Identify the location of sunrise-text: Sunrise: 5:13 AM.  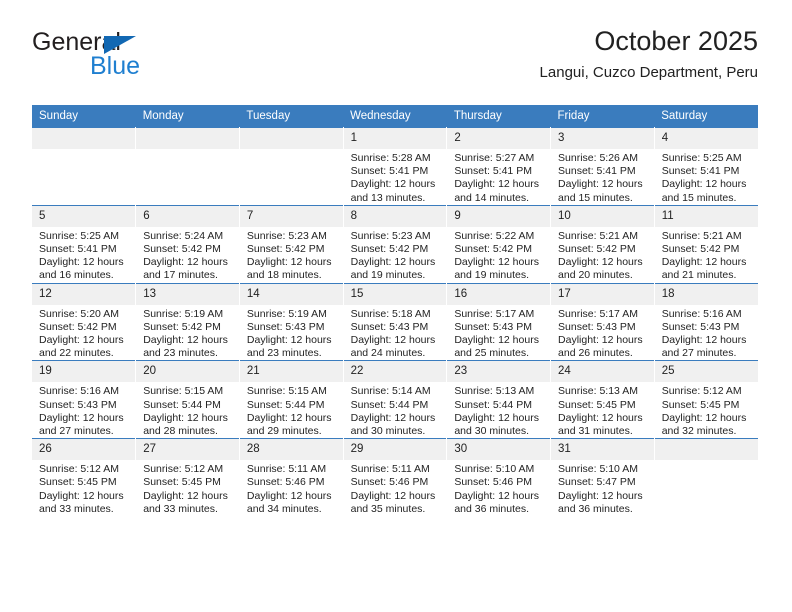
(494, 391).